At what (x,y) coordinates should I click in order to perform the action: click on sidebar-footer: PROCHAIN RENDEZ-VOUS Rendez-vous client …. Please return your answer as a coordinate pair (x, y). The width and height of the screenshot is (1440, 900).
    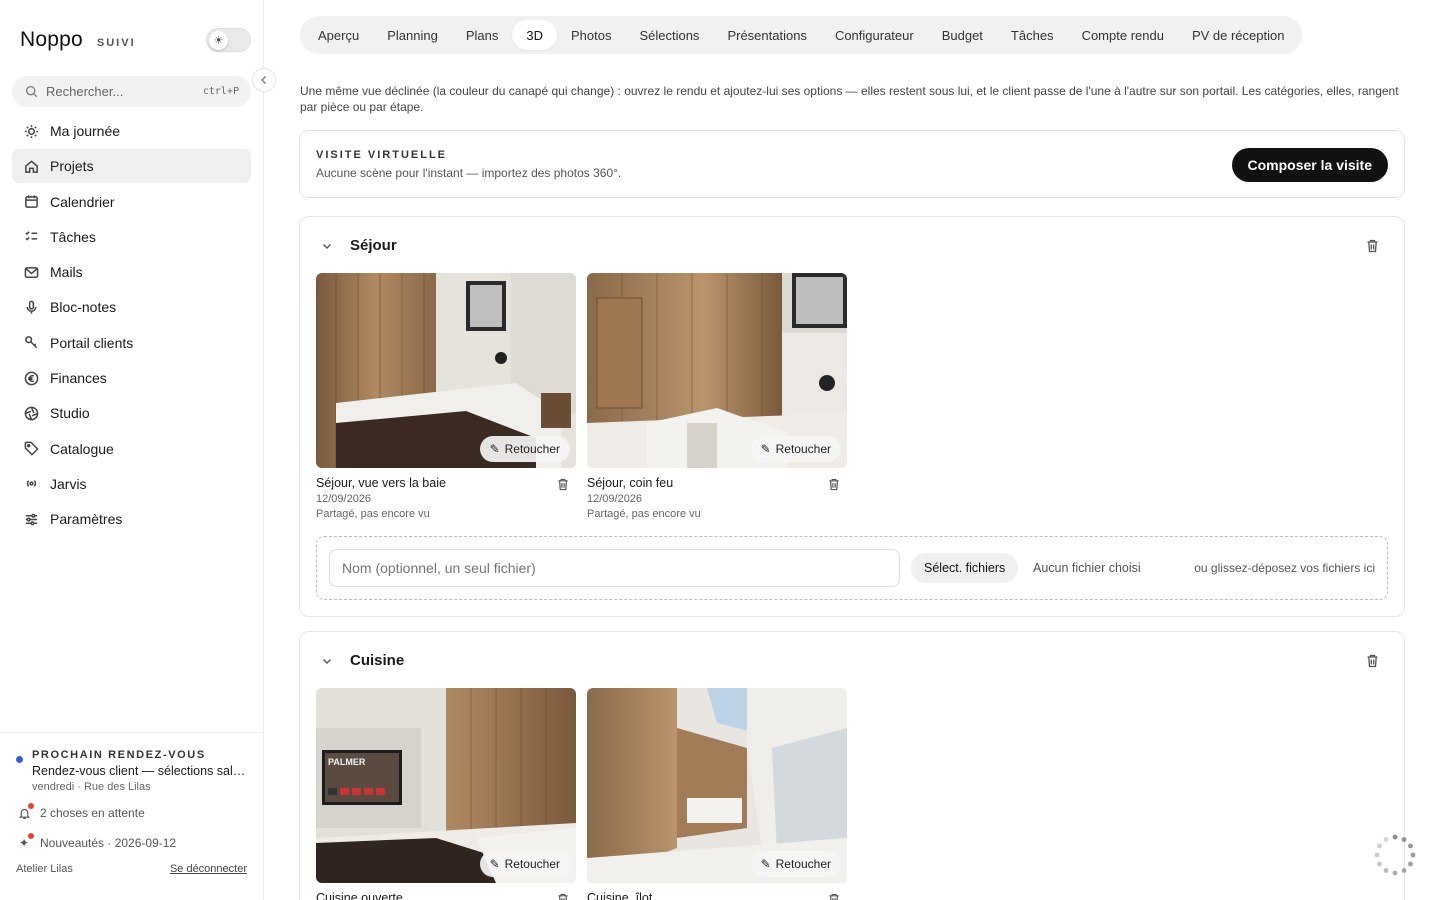
    Looking at the image, I should click on (131, 803).